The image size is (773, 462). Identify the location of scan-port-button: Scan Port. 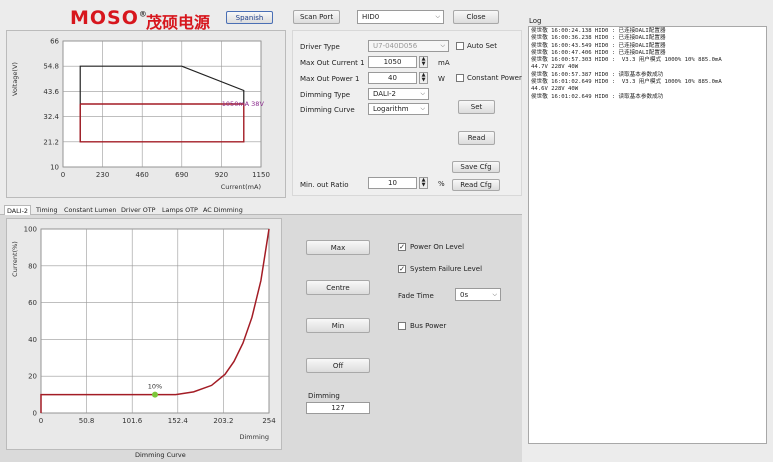
(316, 17).